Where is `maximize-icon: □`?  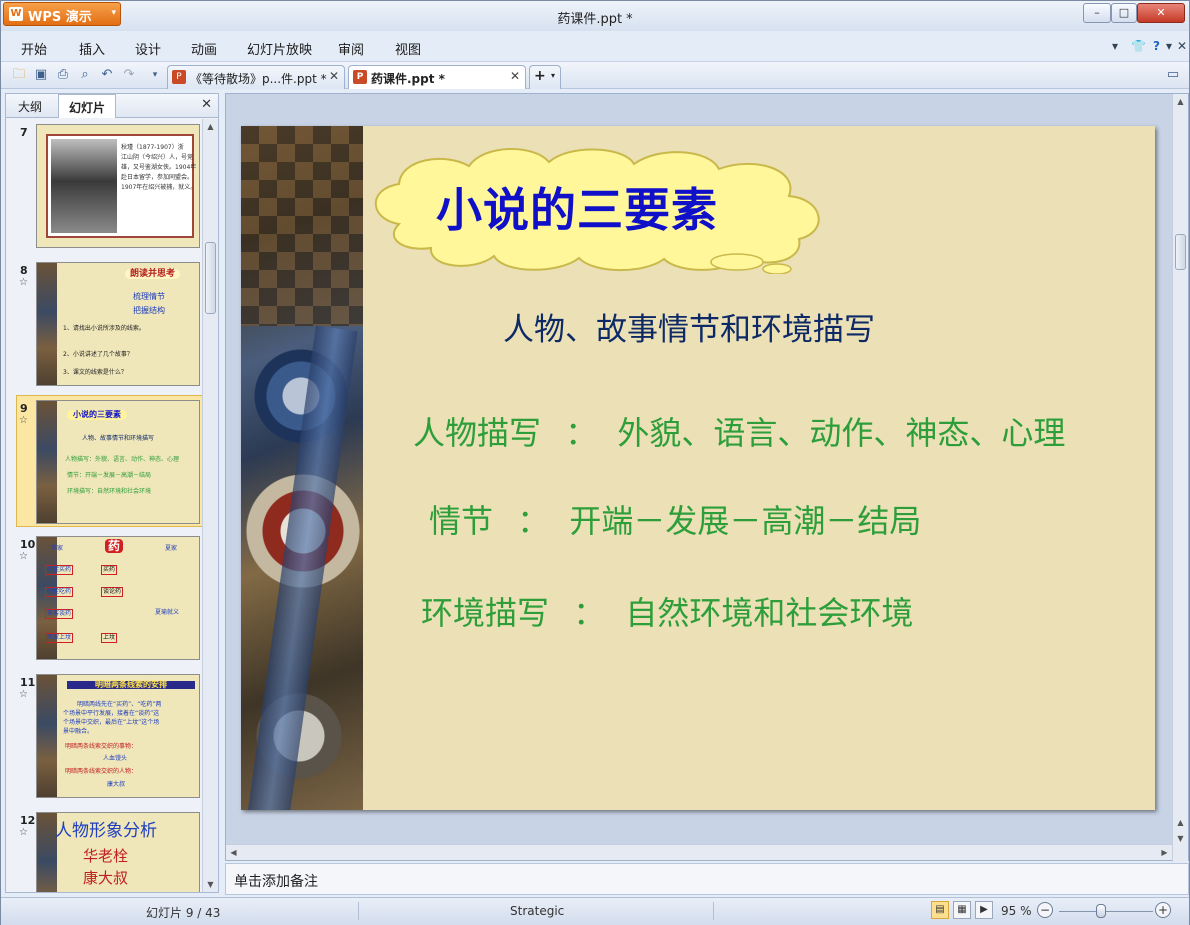 maximize-icon: □ is located at coordinates (1124, 12).